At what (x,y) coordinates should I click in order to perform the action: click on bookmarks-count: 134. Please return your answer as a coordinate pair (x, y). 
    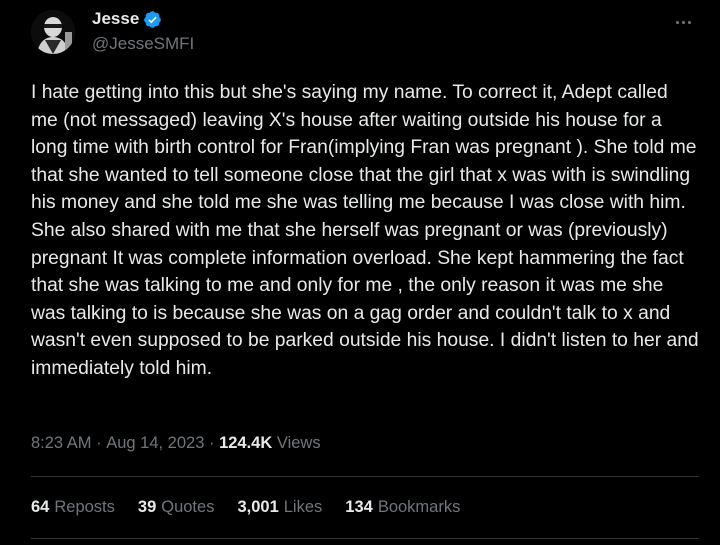
    Looking at the image, I should click on (359, 507).